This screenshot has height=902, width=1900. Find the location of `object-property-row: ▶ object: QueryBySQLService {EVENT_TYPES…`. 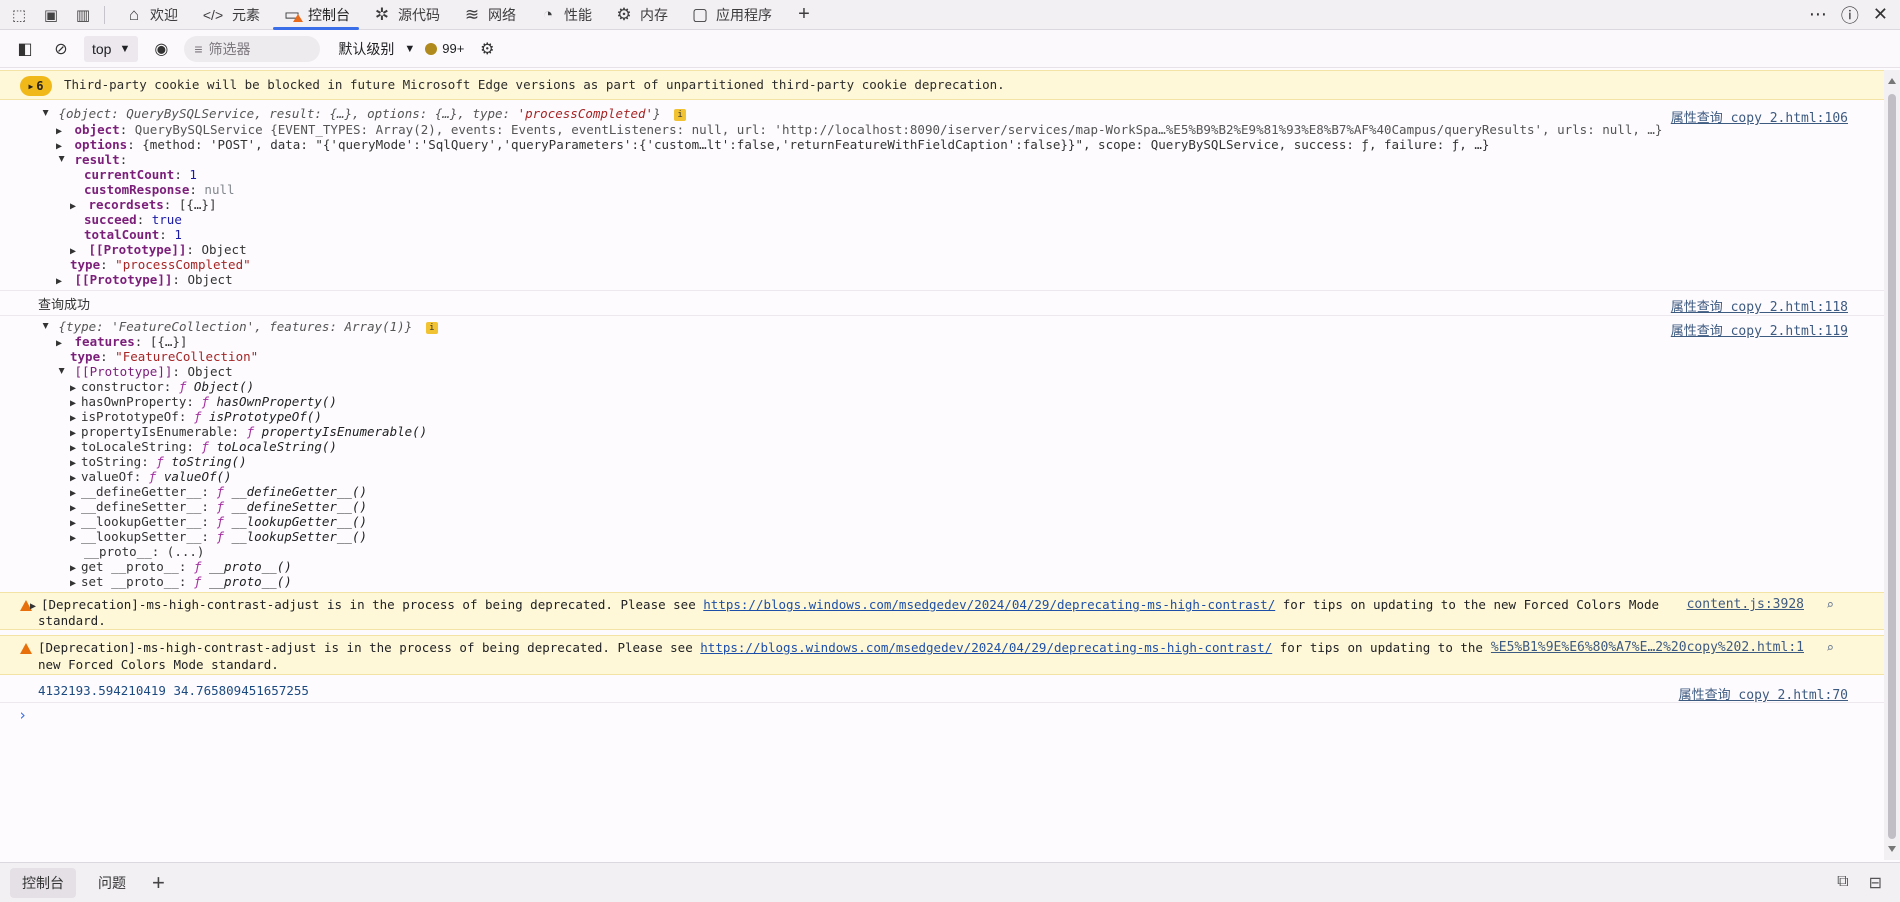

object-property-row: ▶ object: QueryBySQLService {EVENT_TYPES… is located at coordinates (859, 129).